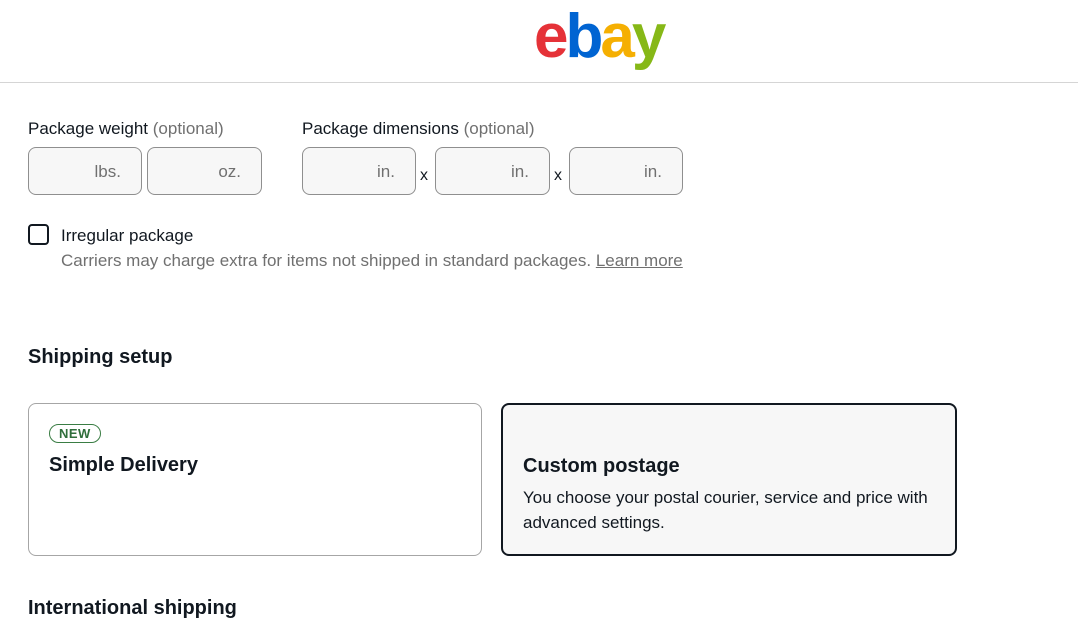 The height and width of the screenshot is (632, 1078). I want to click on dimension-height-input: in., so click(626, 171).